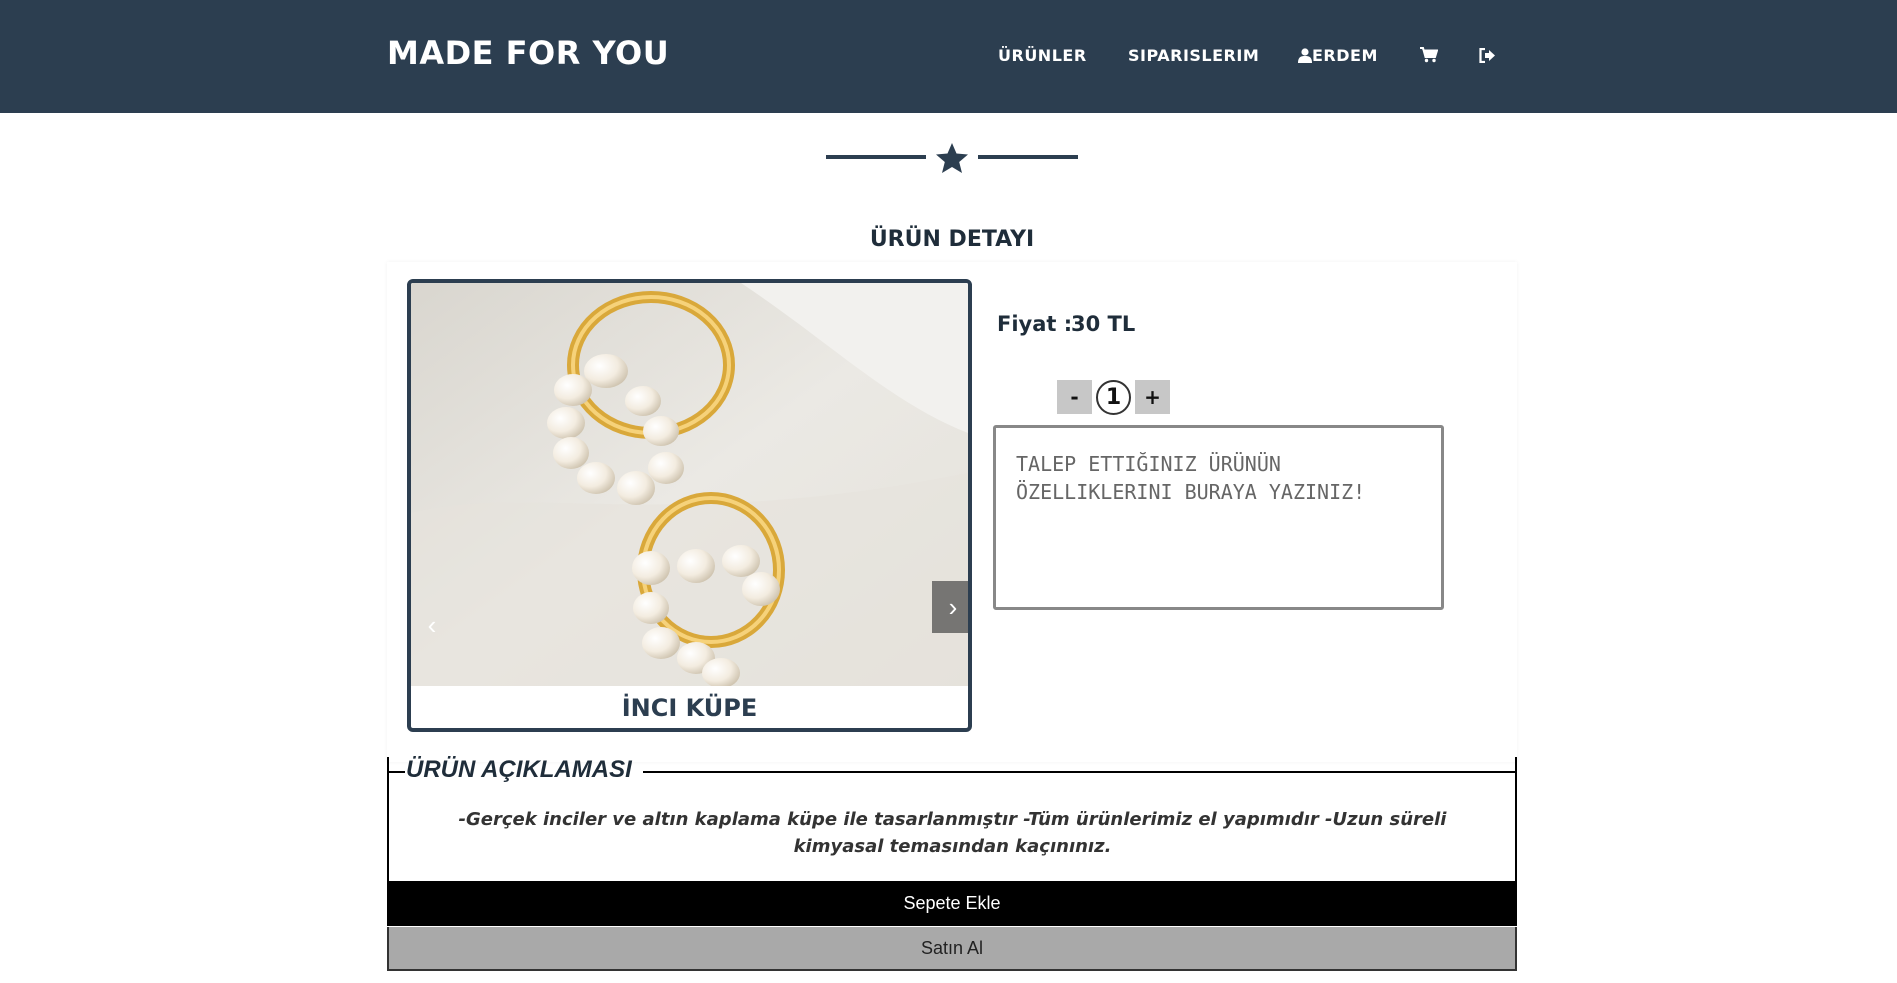 The height and width of the screenshot is (983, 1897). I want to click on price-value: 30 TL, so click(1103, 324).